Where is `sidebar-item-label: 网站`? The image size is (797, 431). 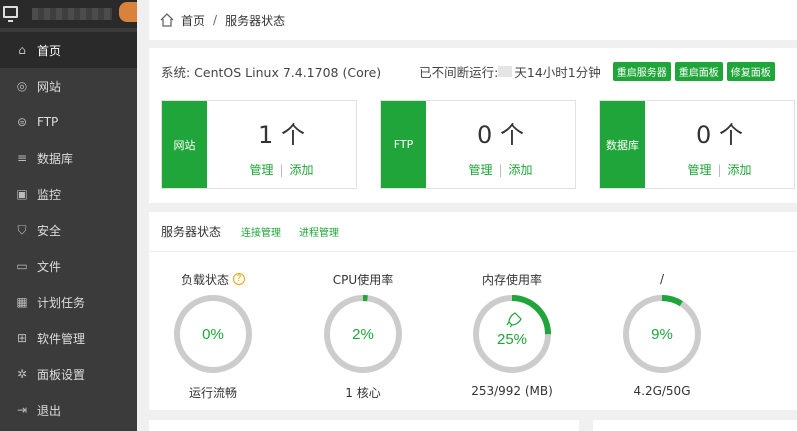
sidebar-item-label: 网站 is located at coordinates (49, 86).